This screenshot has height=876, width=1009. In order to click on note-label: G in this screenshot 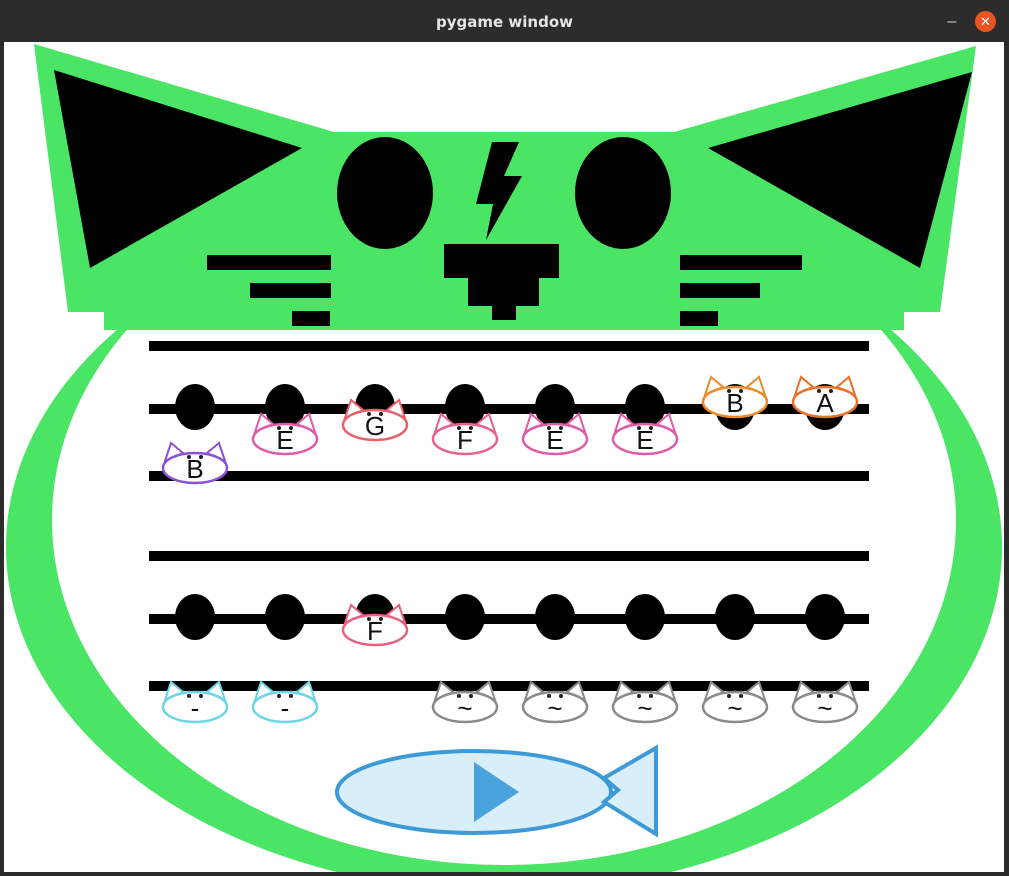, I will do `click(375, 426)`.